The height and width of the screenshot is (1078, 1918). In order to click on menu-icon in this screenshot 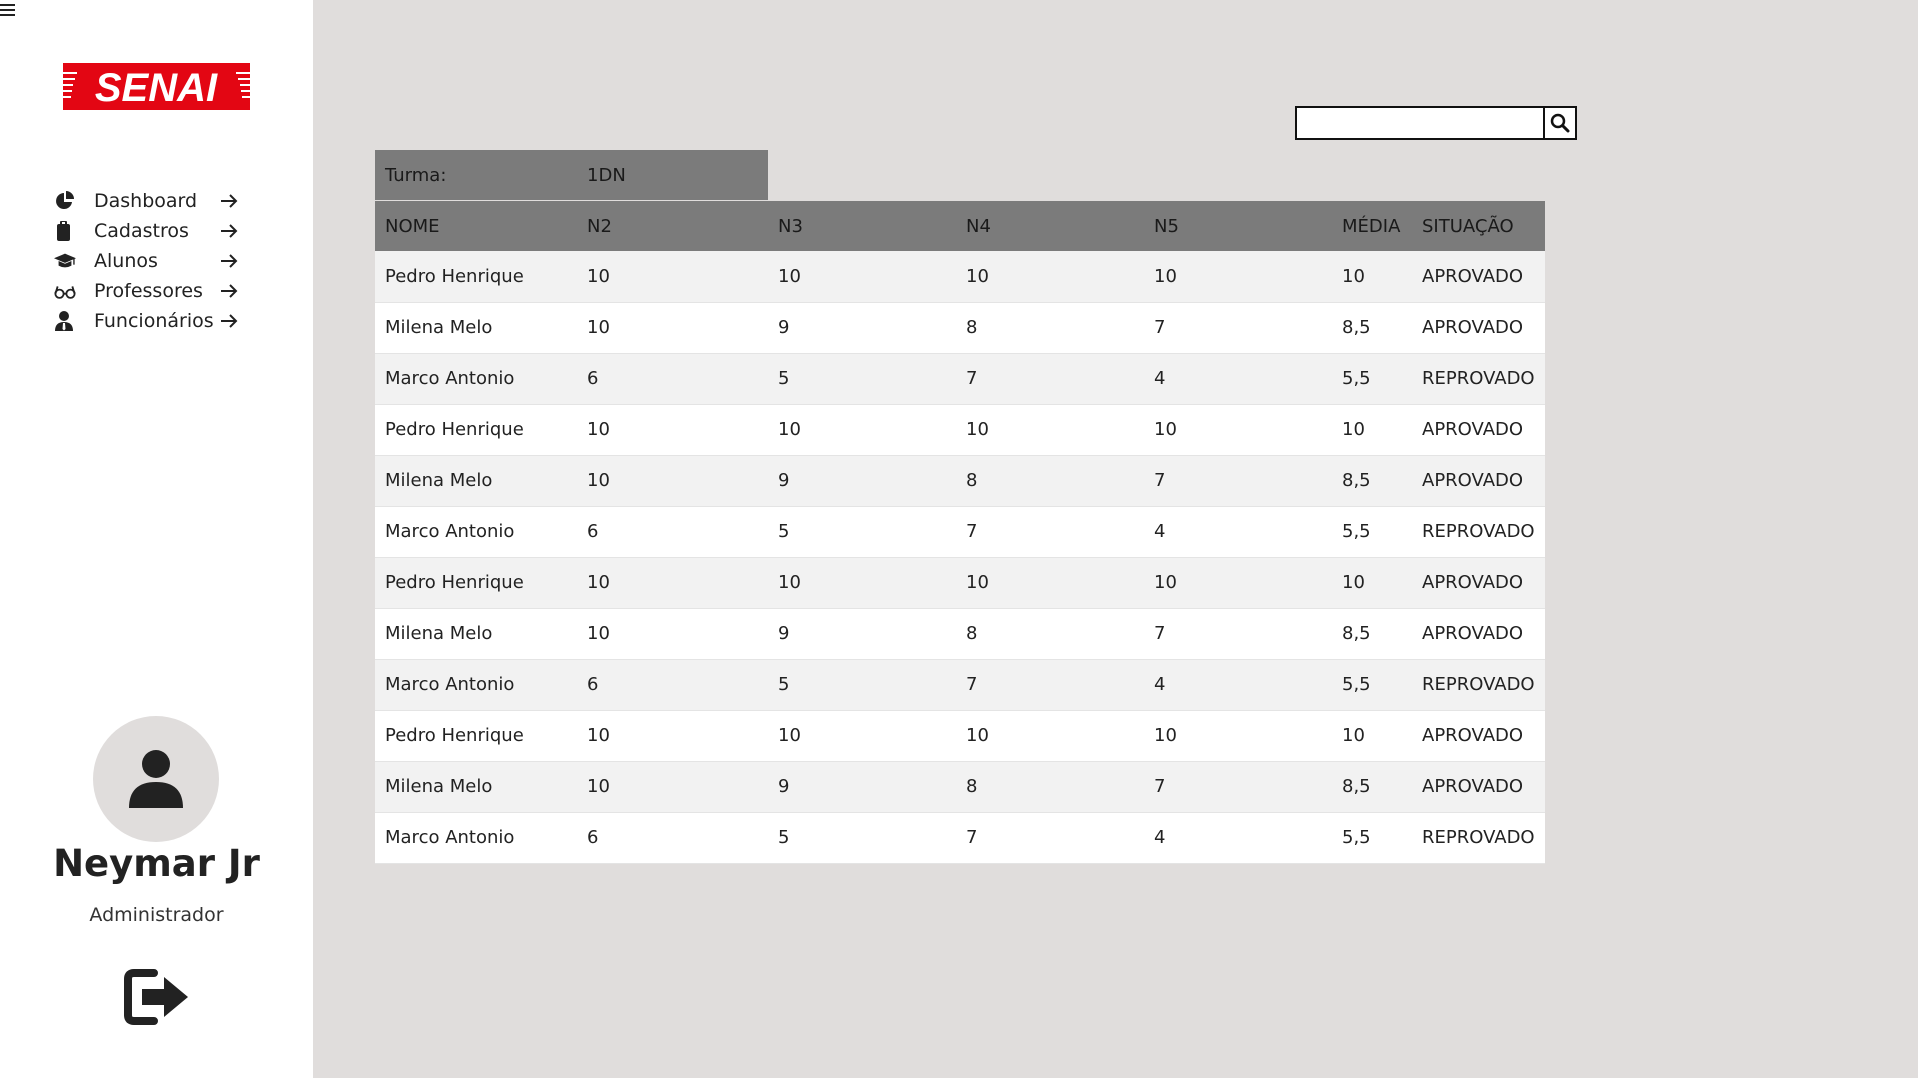, I will do `click(9, 10)`.